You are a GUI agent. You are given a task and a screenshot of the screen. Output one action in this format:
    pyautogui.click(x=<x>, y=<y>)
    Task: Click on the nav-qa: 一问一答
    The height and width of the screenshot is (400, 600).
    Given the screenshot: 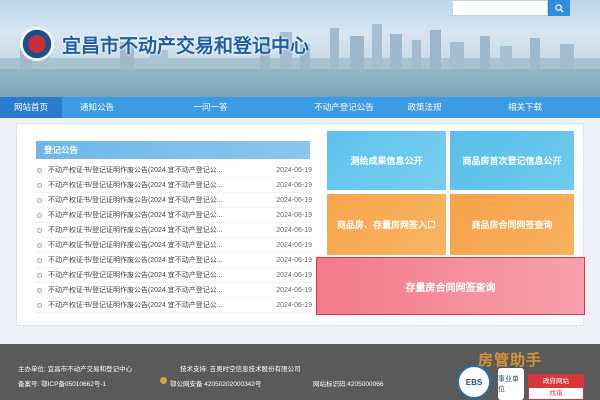 What is the action you would take?
    pyautogui.click(x=210, y=107)
    